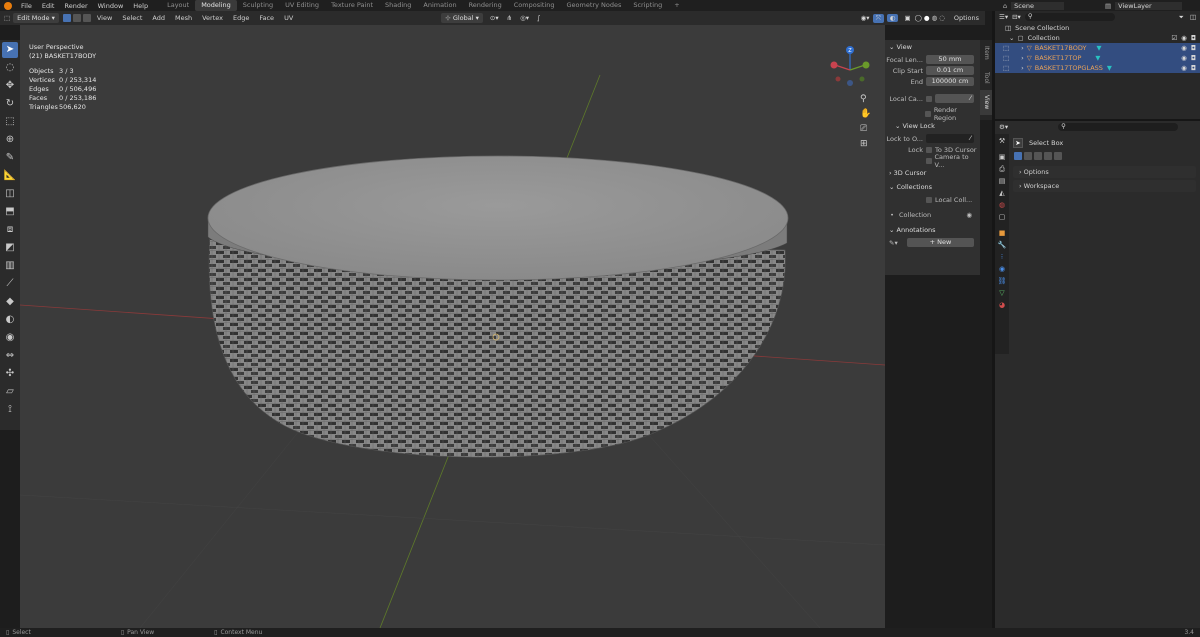  What do you see at coordinates (865, 114) in the screenshot?
I see `pan-hand-icon: ✋` at bounding box center [865, 114].